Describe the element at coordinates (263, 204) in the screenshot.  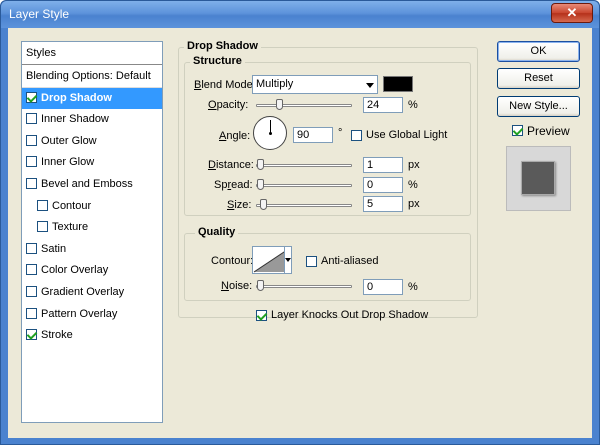
I see `size-slider-handle` at that location.